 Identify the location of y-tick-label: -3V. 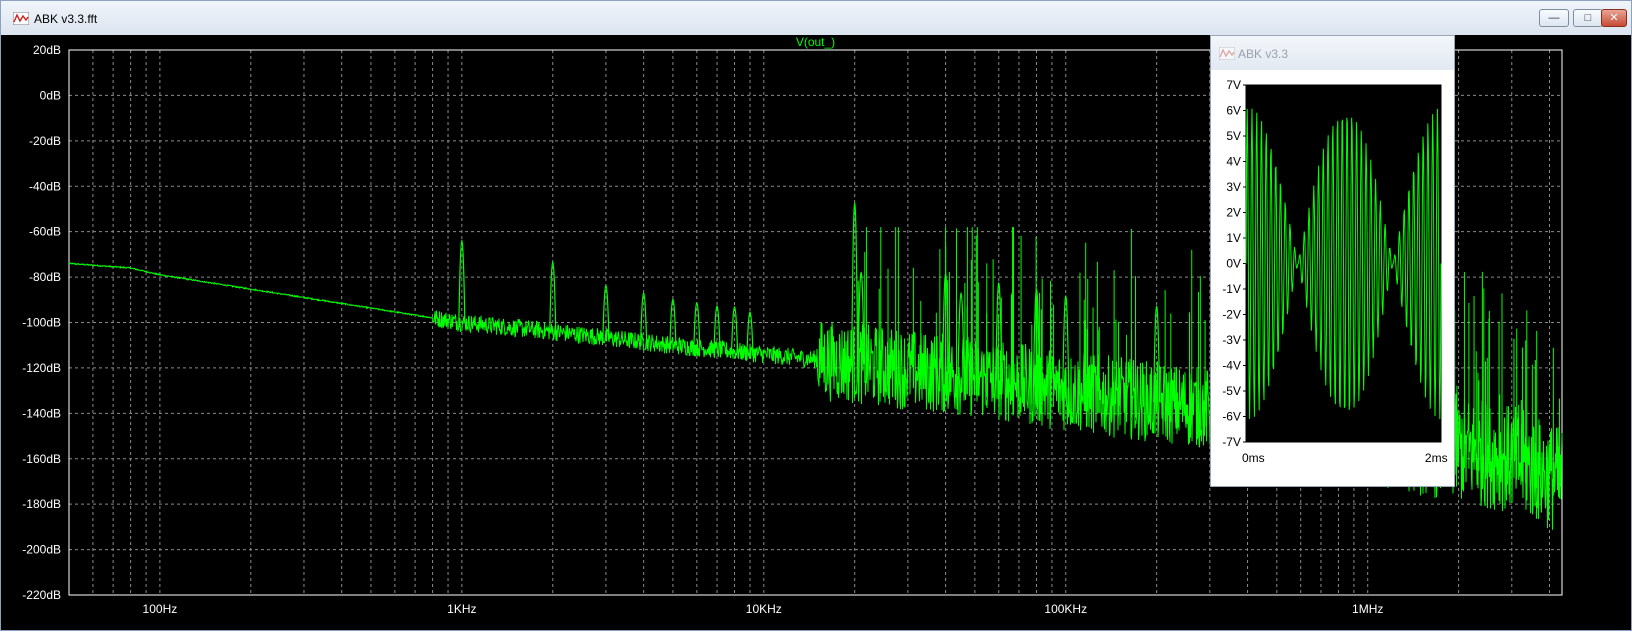
(1231, 340).